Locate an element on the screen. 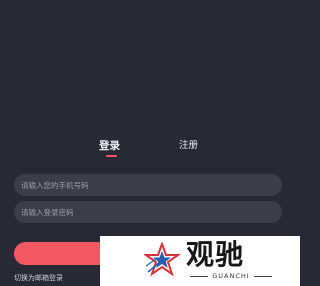 The width and height of the screenshot is (320, 286). watermark-subtitle: GUANCHI is located at coordinates (231, 276).